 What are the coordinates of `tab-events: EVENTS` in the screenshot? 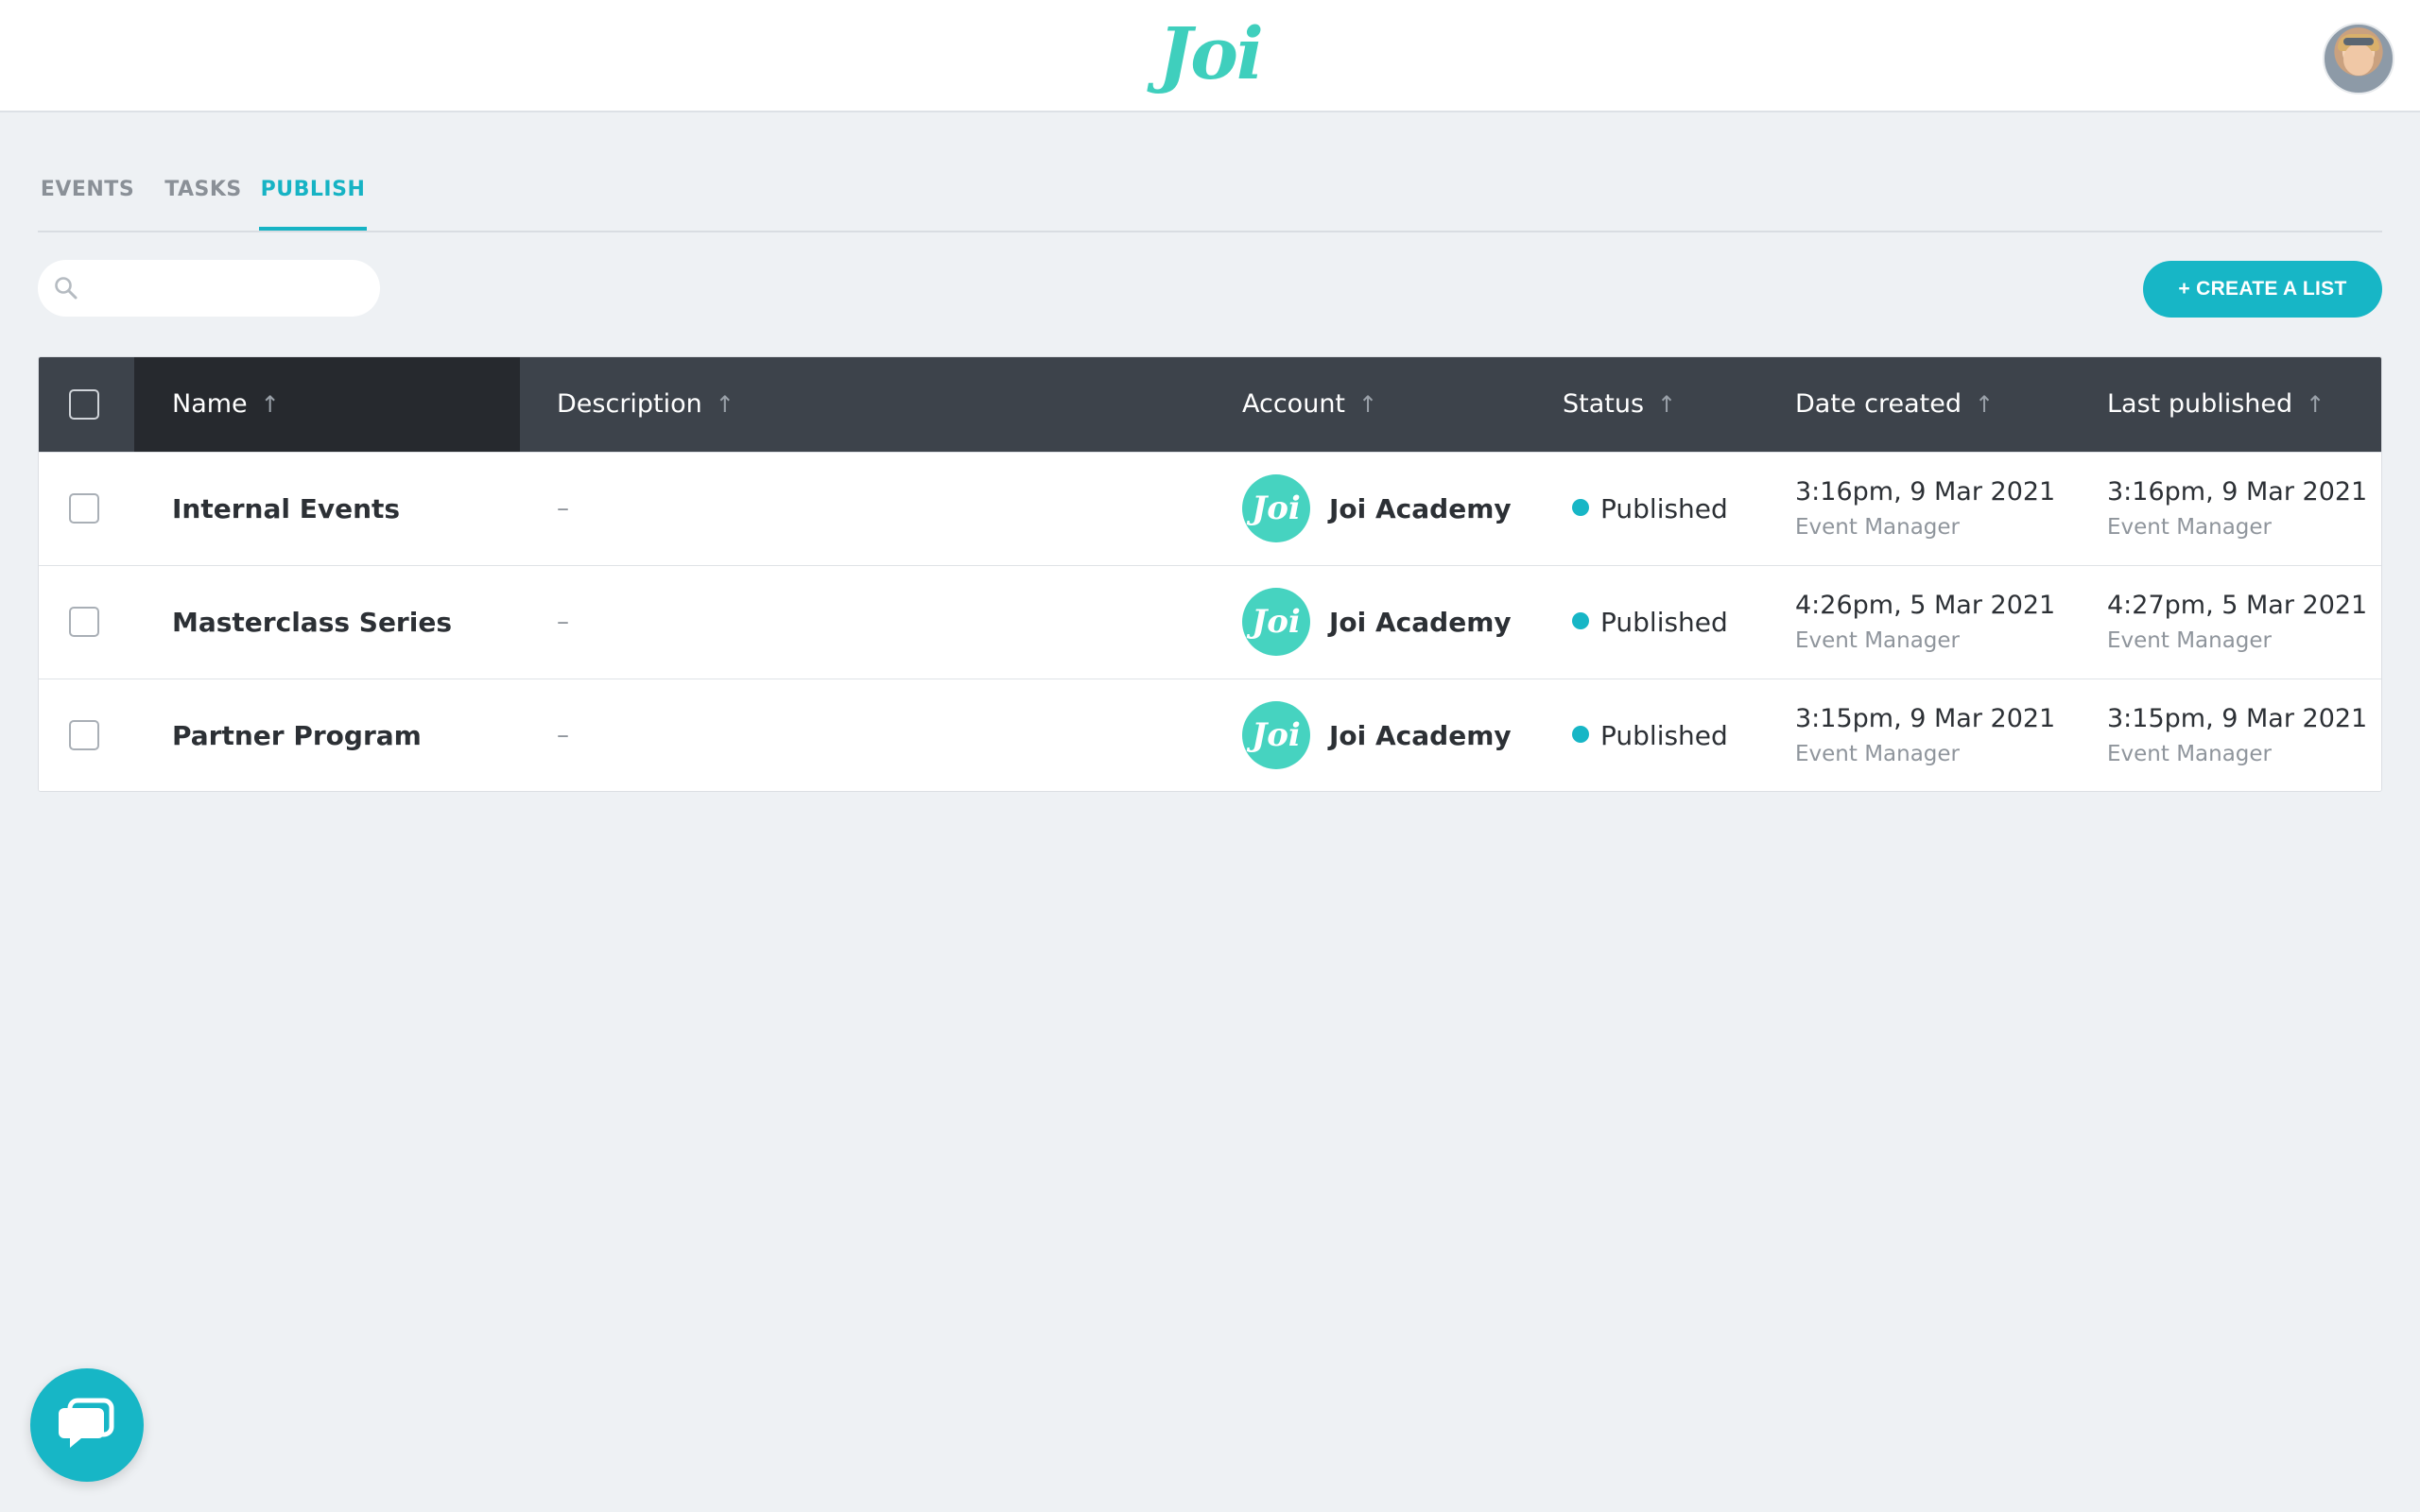 It's located at (87, 195).